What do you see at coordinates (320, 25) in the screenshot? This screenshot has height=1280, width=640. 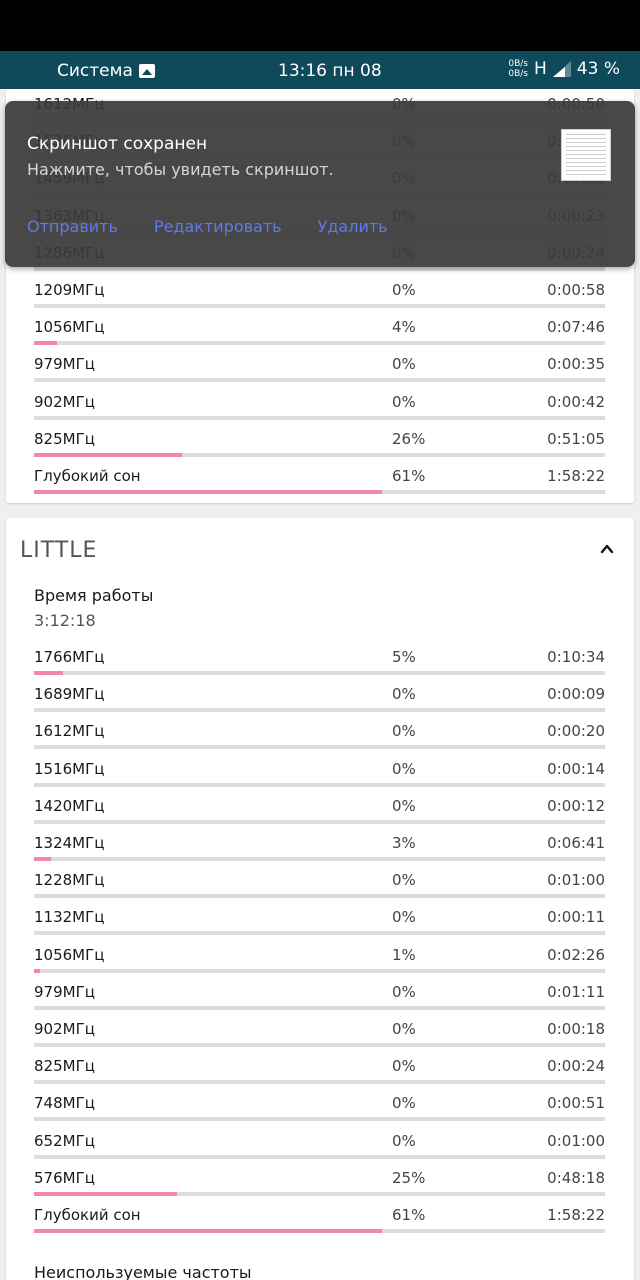 I see `top-black-band` at bounding box center [320, 25].